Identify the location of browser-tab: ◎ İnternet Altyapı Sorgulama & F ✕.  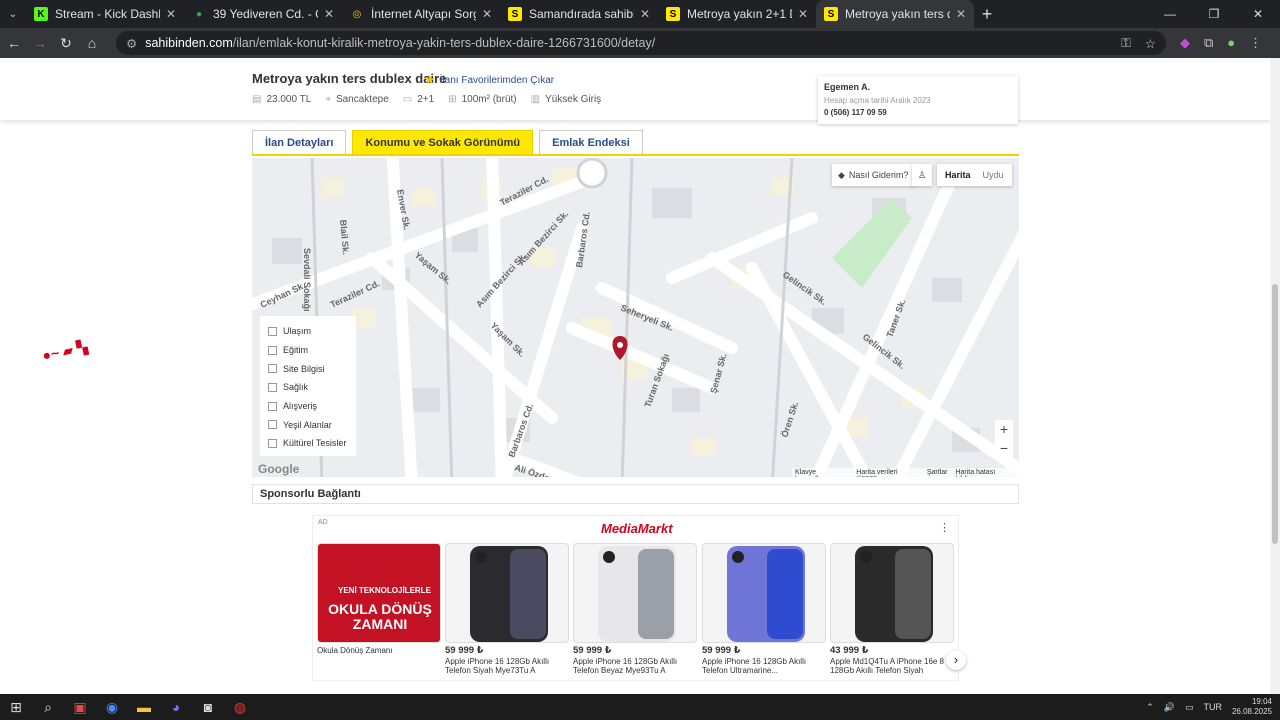
(421, 14).